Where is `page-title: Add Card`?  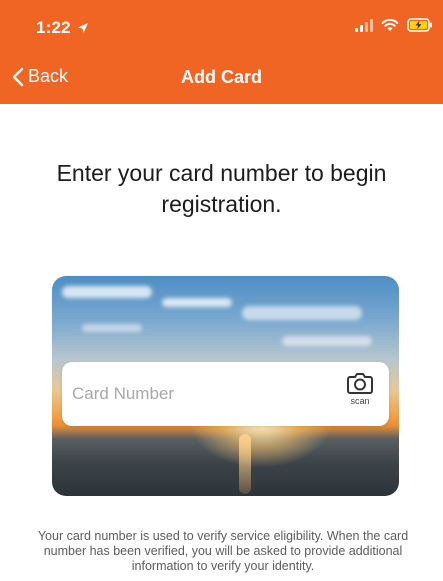
page-title: Add Card is located at coordinates (221, 77).